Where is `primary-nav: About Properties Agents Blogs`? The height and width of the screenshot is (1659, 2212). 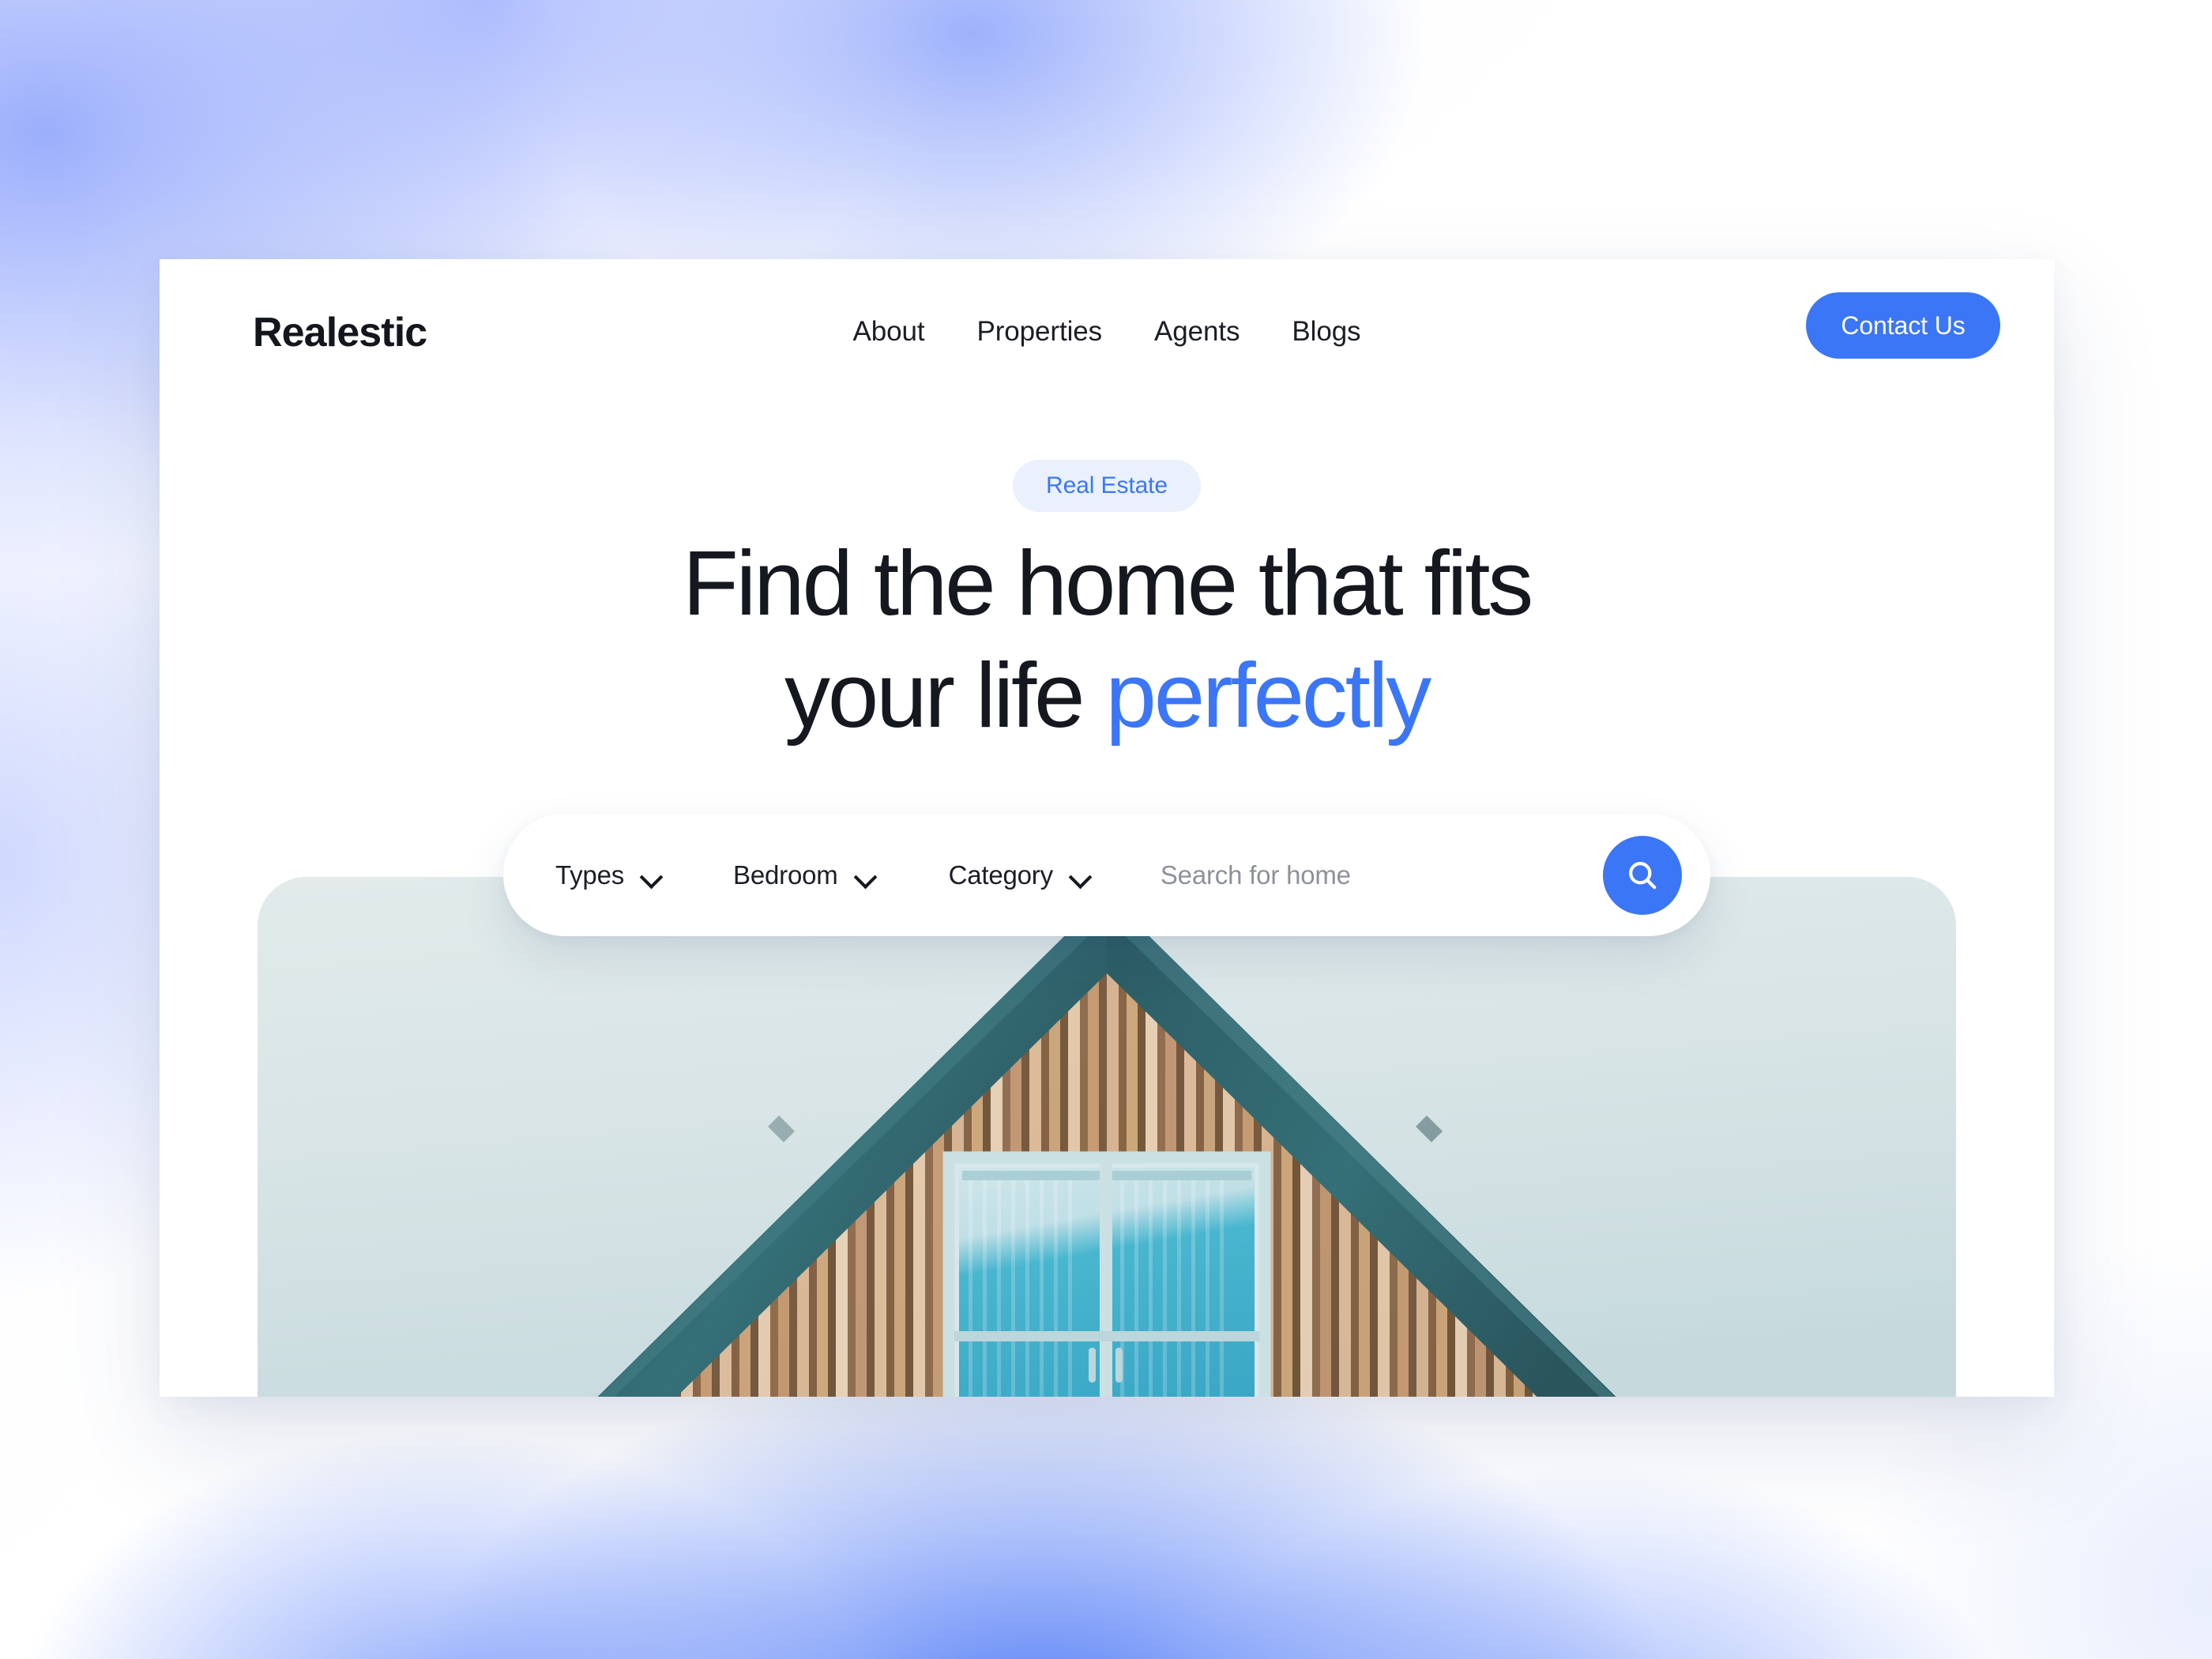 primary-nav: About Properties Agents Blogs is located at coordinates (1107, 332).